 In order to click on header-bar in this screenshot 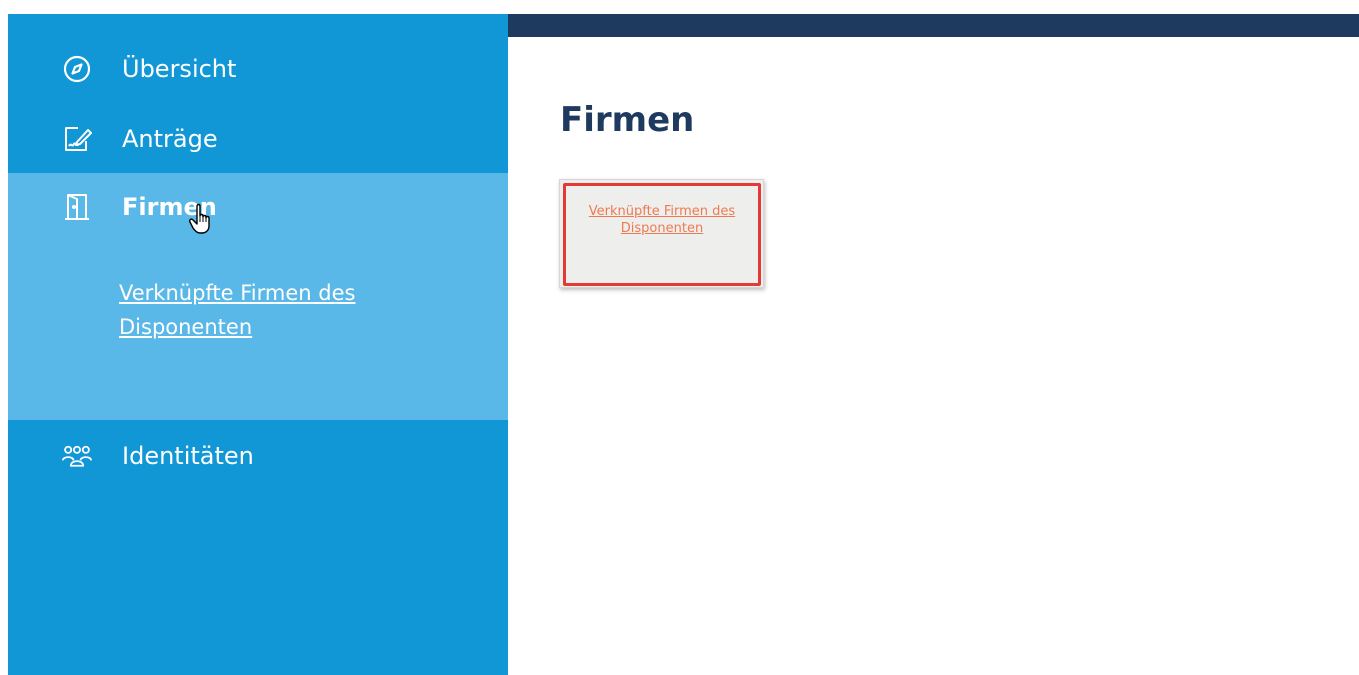, I will do `click(932, 25)`.